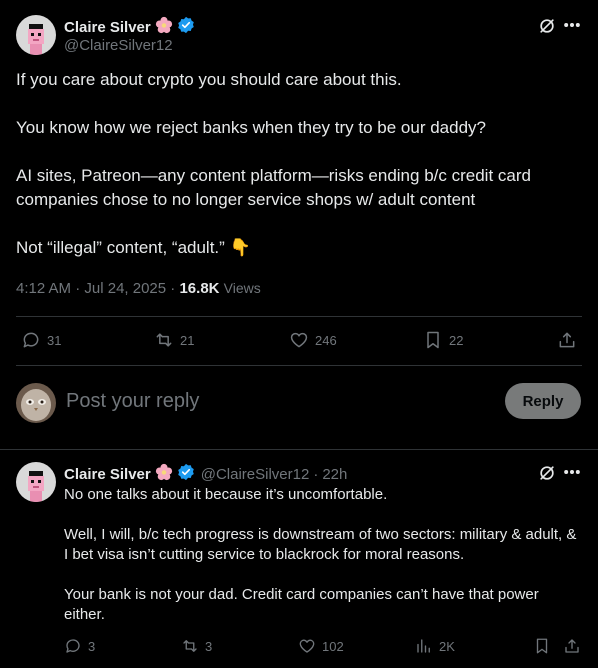  Describe the element at coordinates (54, 340) in the screenshot. I see `reply-count: 31` at that location.